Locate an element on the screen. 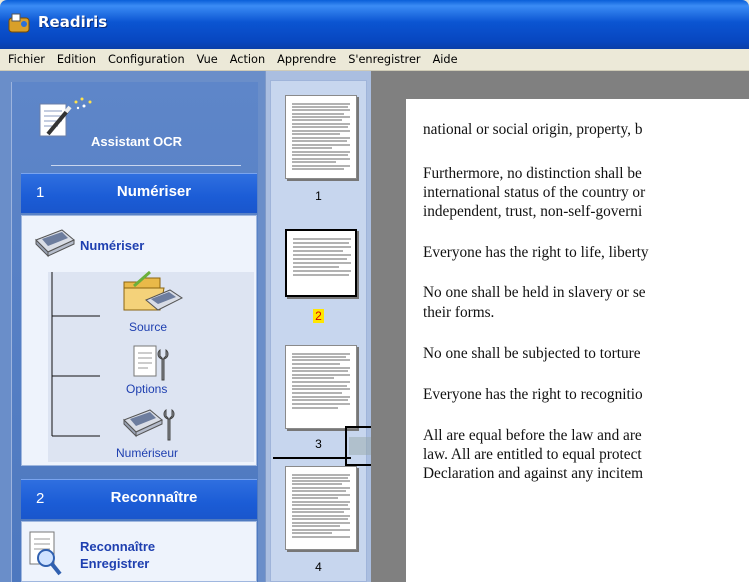 This screenshot has height=582, width=749. menu-senregistrer: S'enregistrer is located at coordinates (384, 60).